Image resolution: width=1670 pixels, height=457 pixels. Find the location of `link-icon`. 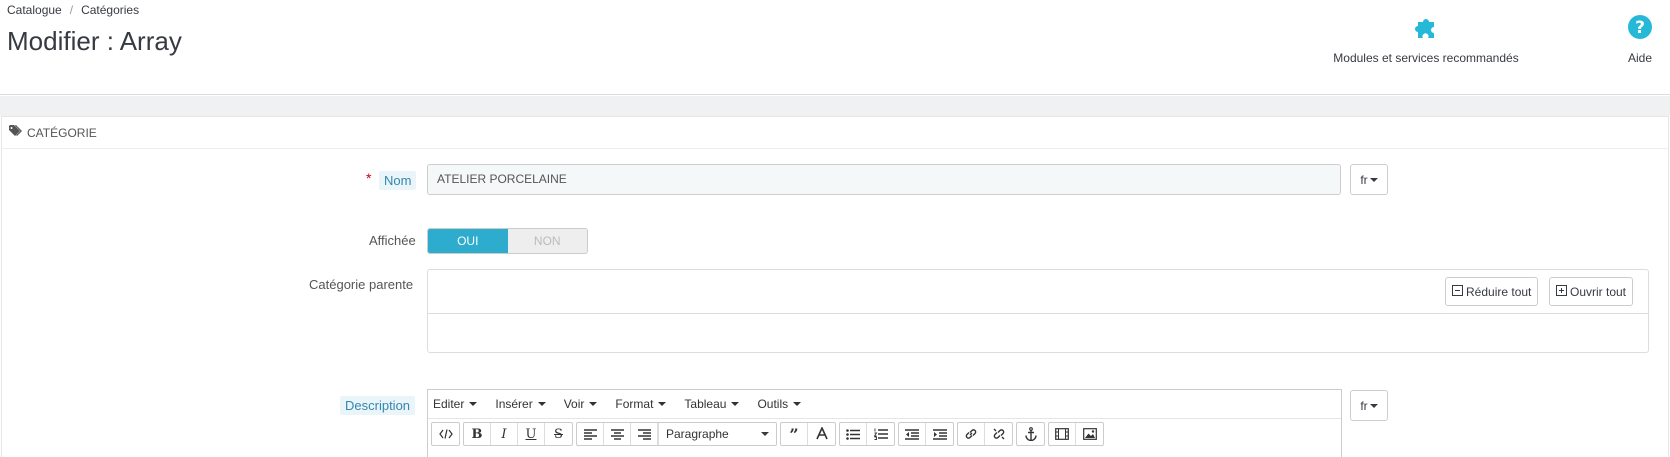

link-icon is located at coordinates (971, 434).